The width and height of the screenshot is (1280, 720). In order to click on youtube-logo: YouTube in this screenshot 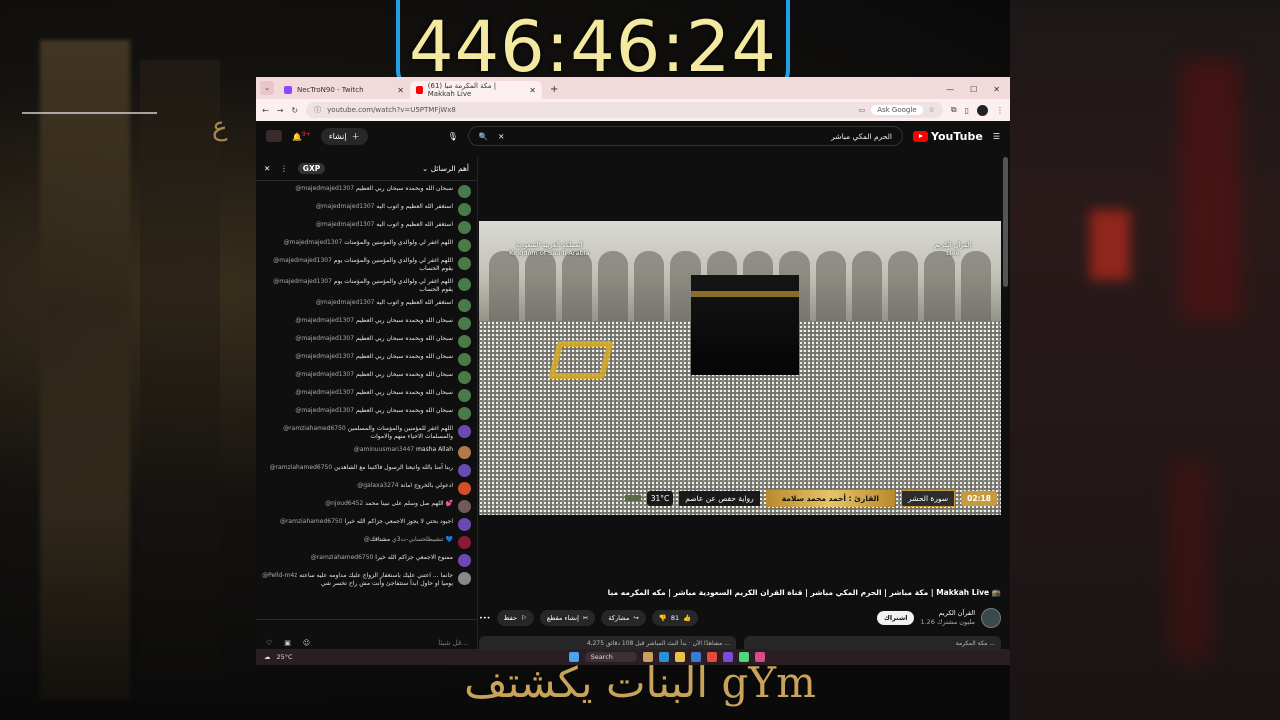, I will do `click(948, 136)`.